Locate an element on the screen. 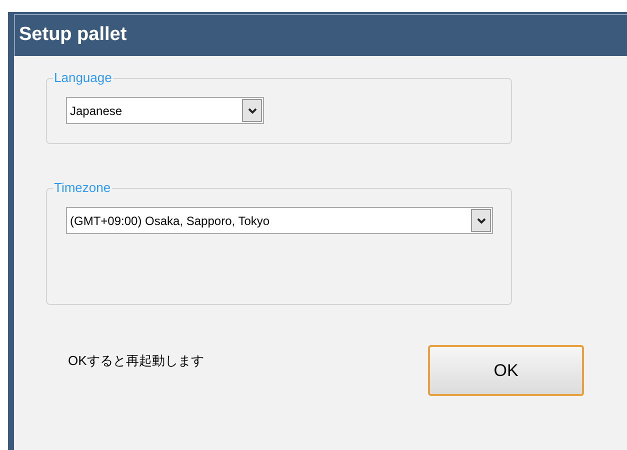 This screenshot has height=450, width=627. dropdown: (GMT+09:00) Osaka, Sapporo, Tokyo is located at coordinates (279, 220).